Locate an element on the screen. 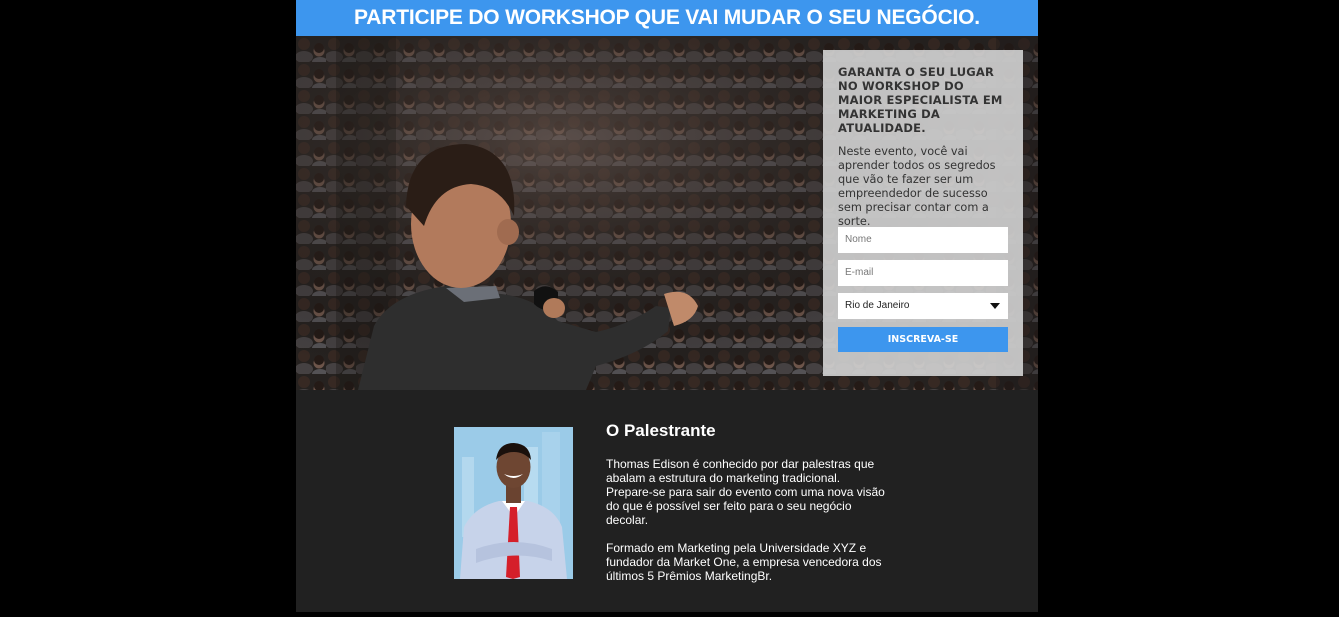 The height and width of the screenshot is (617, 1339). subscribe-button: INSCREVA-SE is located at coordinates (923, 339).